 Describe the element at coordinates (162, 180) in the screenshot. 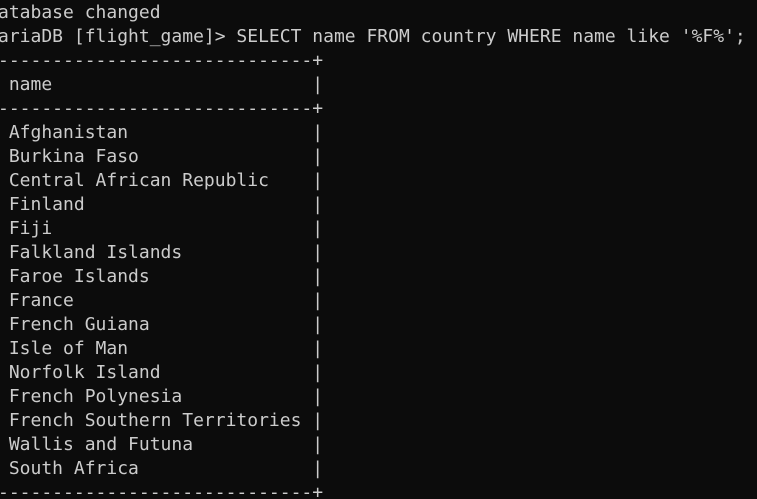

I see `table-row: Central African Republic |` at that location.